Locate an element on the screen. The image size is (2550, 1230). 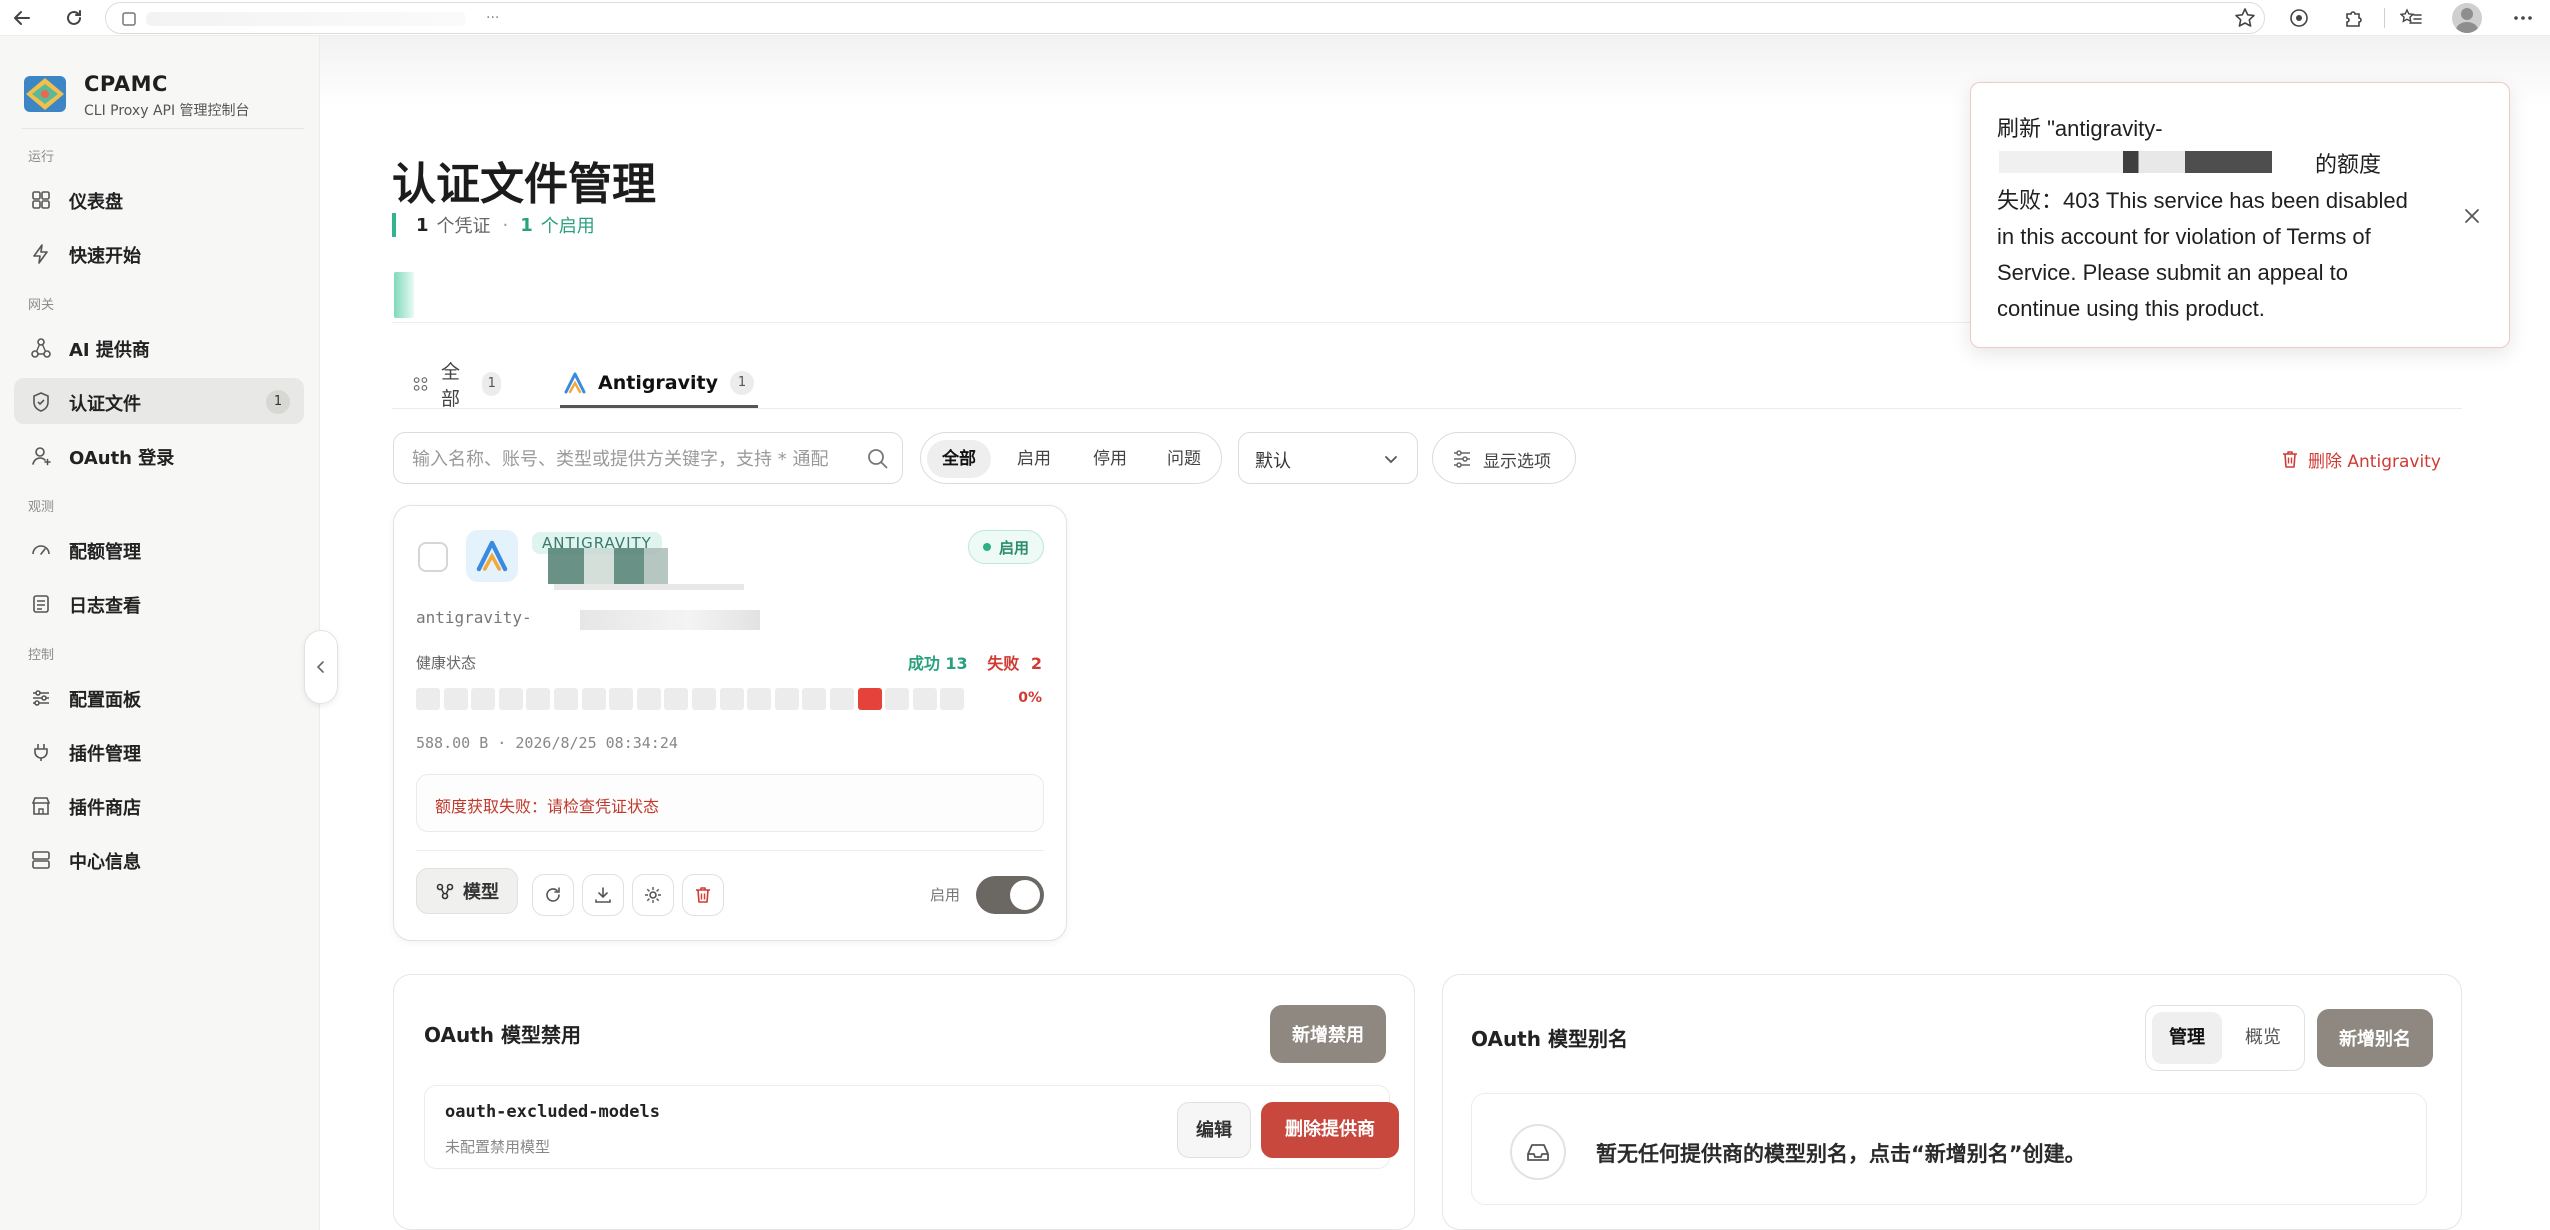
inbox-icon is located at coordinates (1538, 1152).